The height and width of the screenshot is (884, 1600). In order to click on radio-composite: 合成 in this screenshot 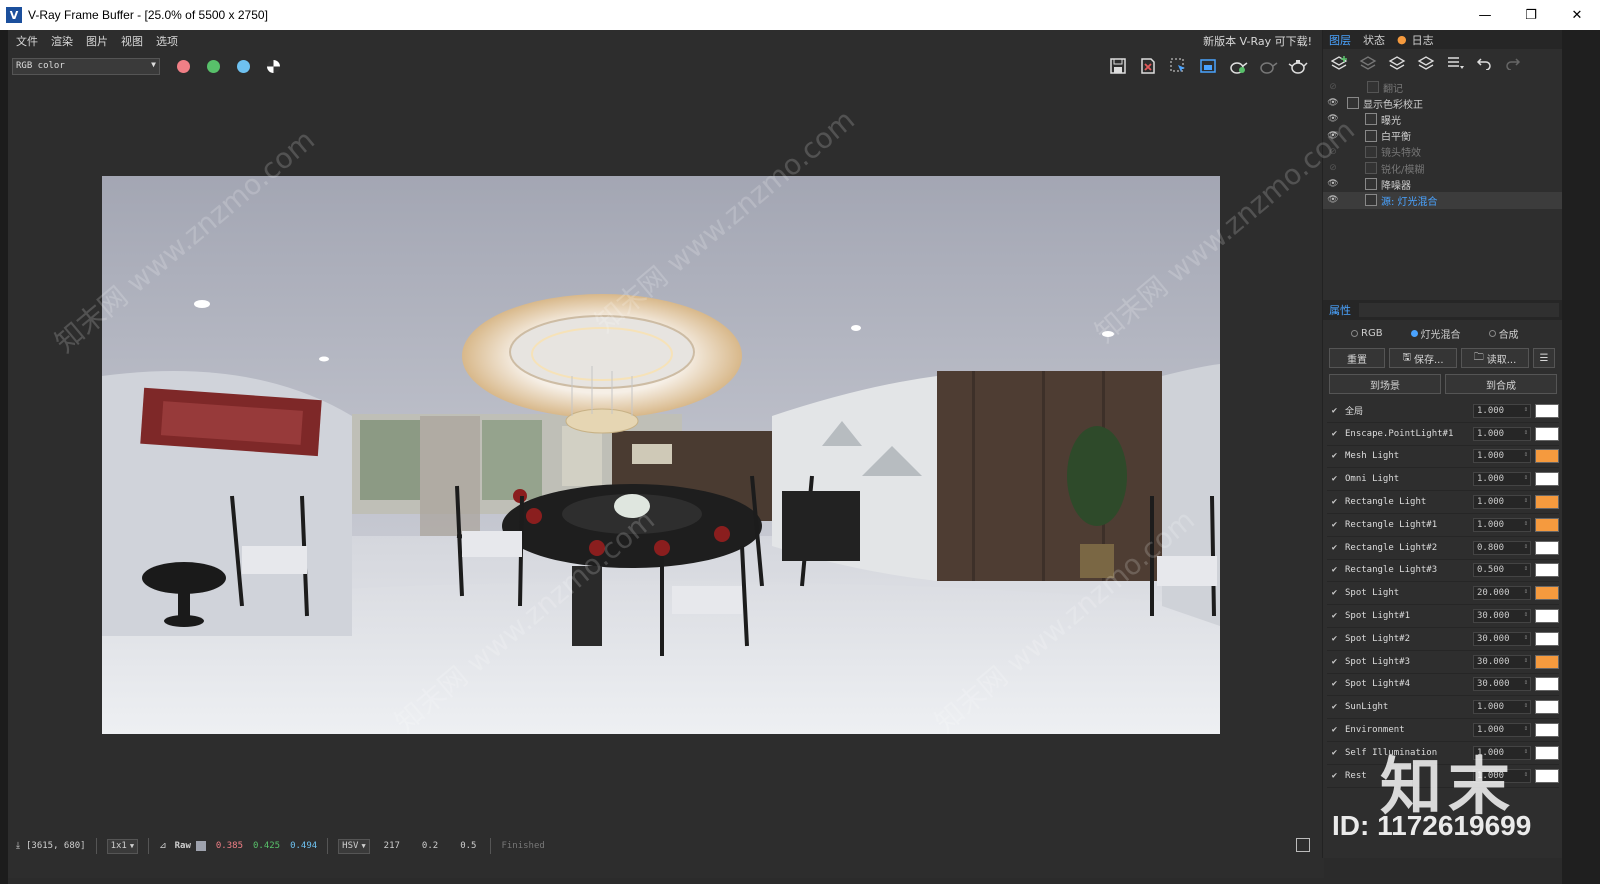, I will do `click(1503, 333)`.